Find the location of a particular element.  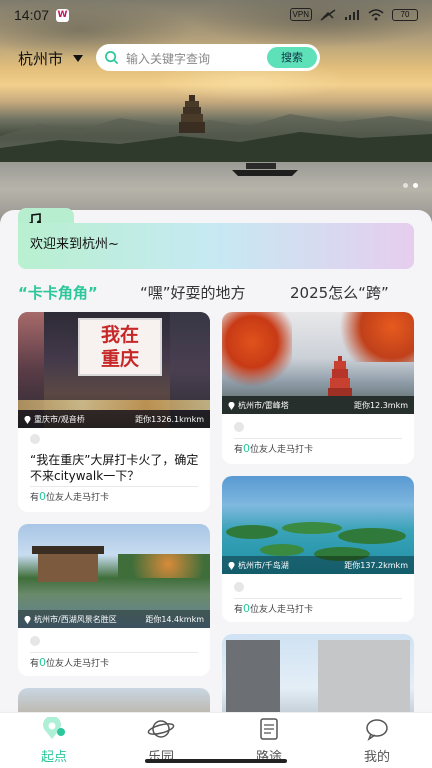

battery-icon: 70 is located at coordinates (405, 14).